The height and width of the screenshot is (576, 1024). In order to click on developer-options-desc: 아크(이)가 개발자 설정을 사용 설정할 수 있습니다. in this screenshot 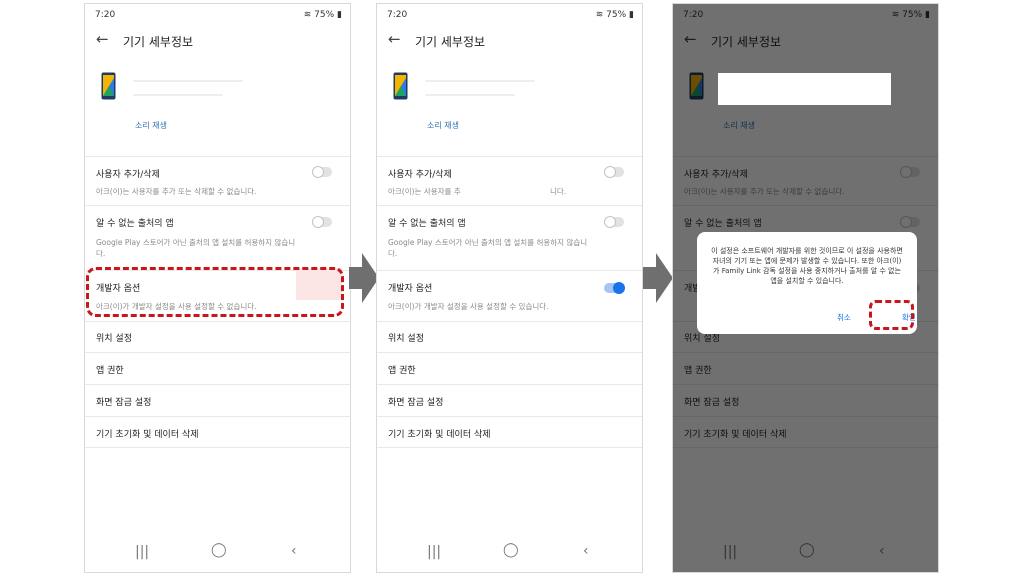, I will do `click(468, 306)`.